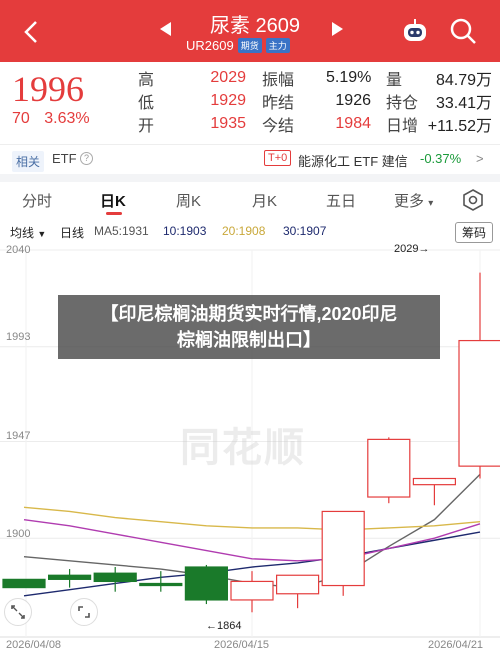 This screenshot has height=653, width=500. I want to click on ma30-value: 30:1907, so click(305, 231).